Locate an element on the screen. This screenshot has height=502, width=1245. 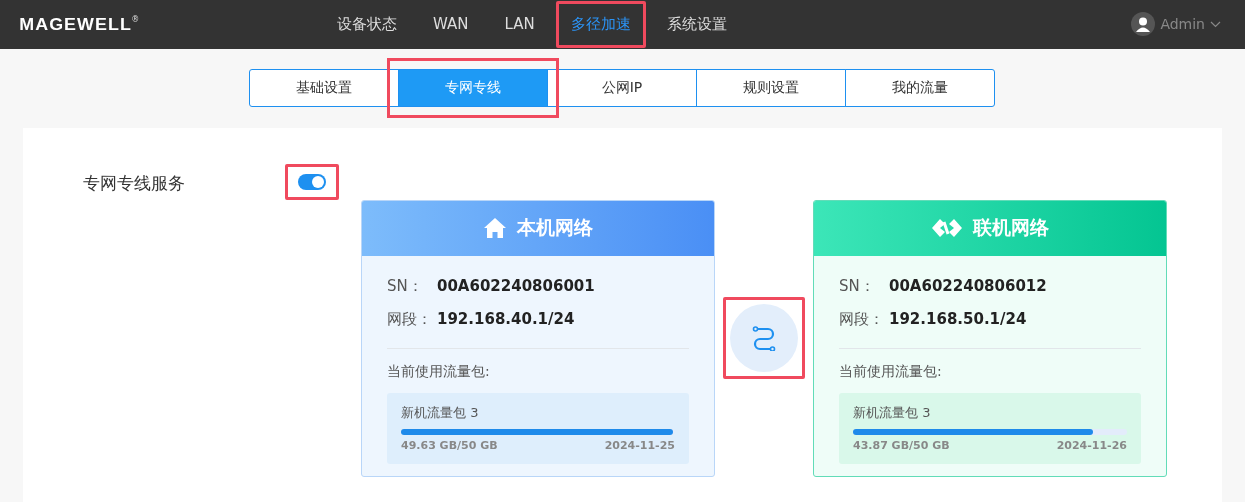
user-avatar-icon is located at coordinates (1143, 24).